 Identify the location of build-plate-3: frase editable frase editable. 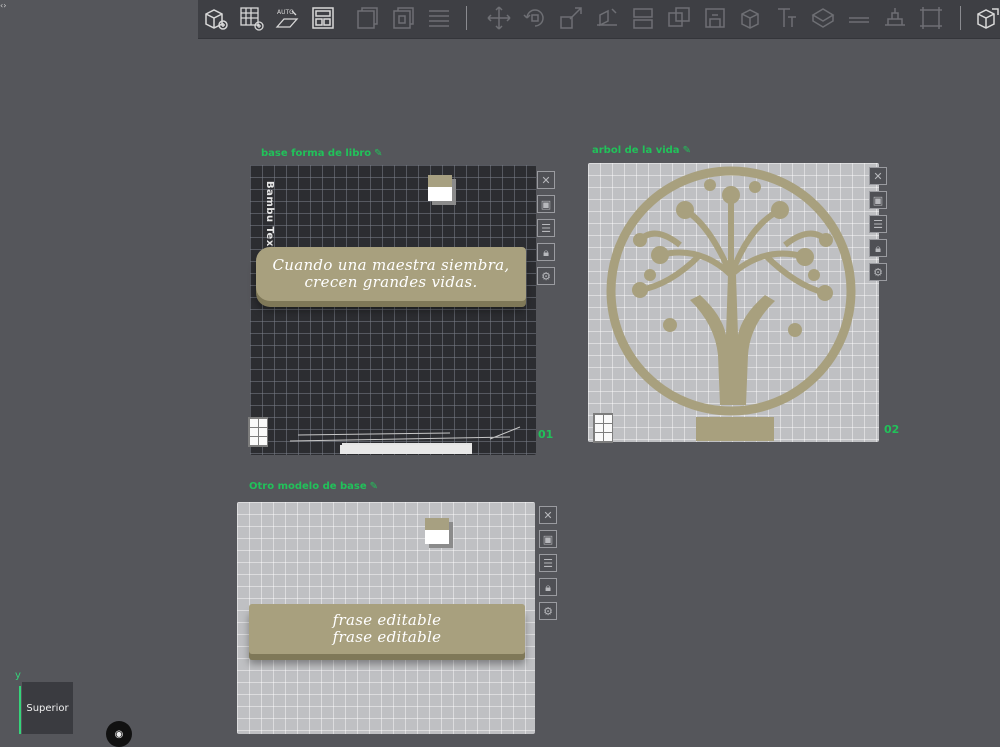
(386, 618).